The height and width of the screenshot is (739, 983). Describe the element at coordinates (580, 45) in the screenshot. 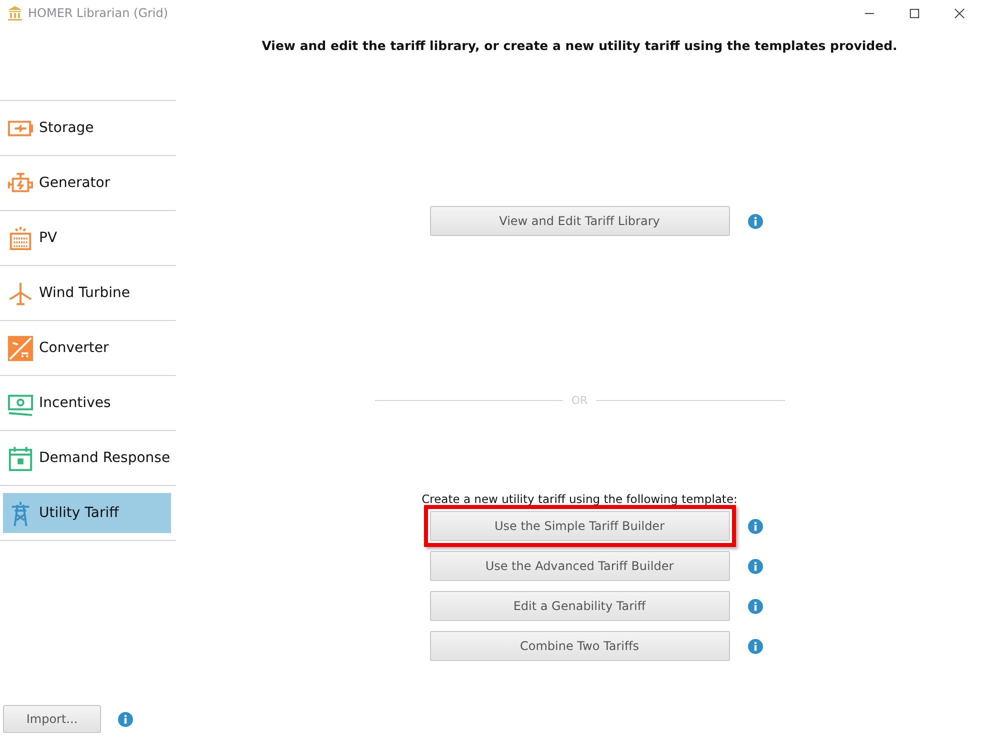

I see `page-heading: View and edit the tariff library, or create a new utility tariff using the templates provided.` at that location.